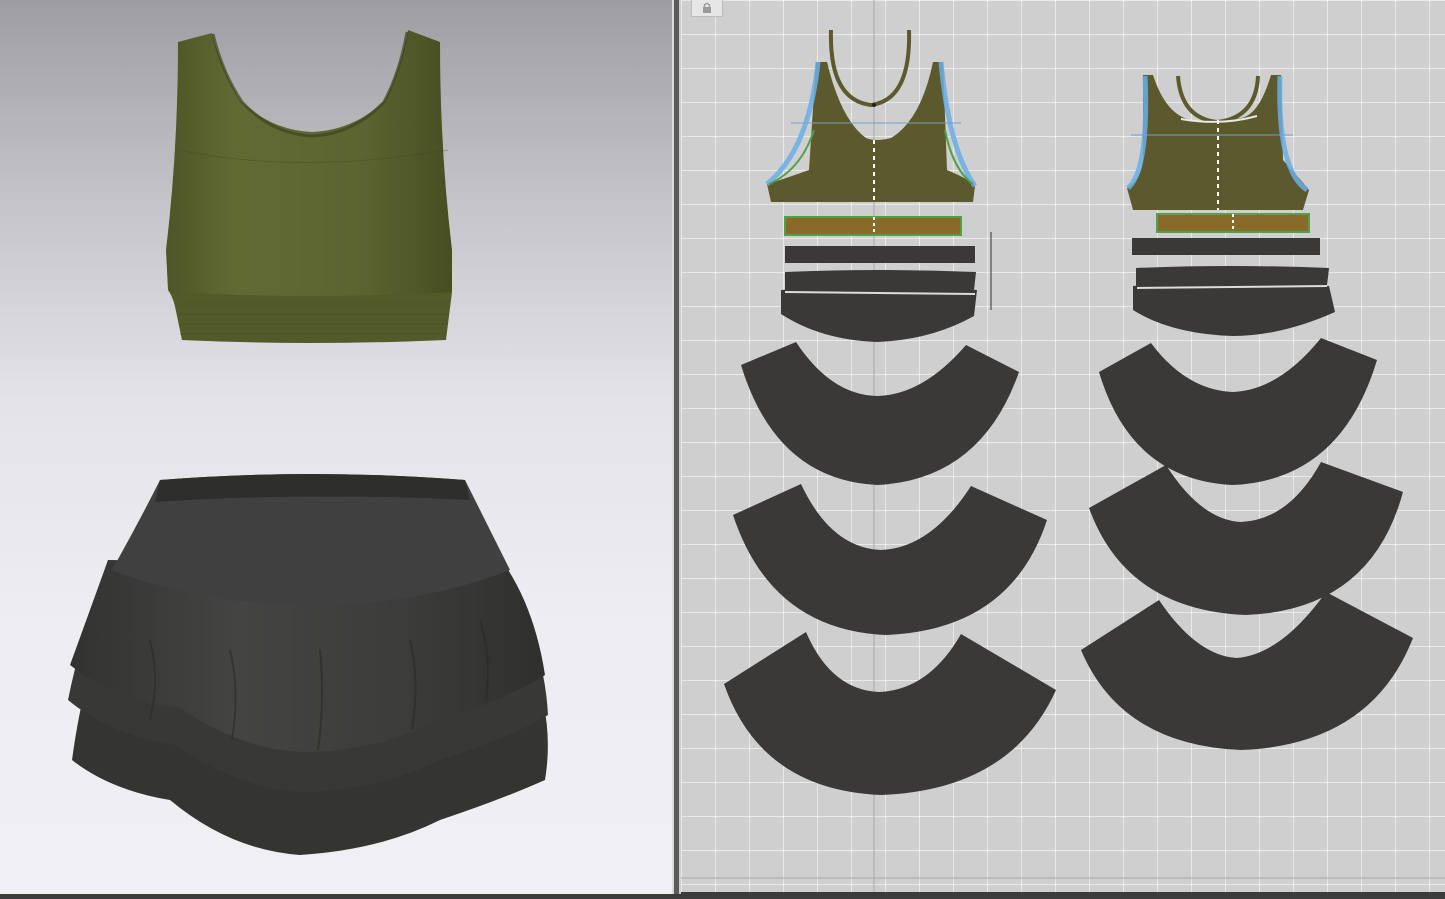 Image resolution: width=1445 pixels, height=899 pixels. Describe the element at coordinates (676, 449) in the screenshot. I see `view-splitter` at that location.